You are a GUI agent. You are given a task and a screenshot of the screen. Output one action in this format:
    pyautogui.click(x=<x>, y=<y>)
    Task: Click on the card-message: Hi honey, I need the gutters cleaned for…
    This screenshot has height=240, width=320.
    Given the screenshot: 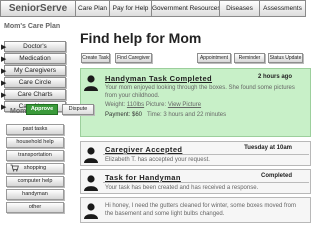 What is the action you would take?
    pyautogui.click(x=200, y=210)
    